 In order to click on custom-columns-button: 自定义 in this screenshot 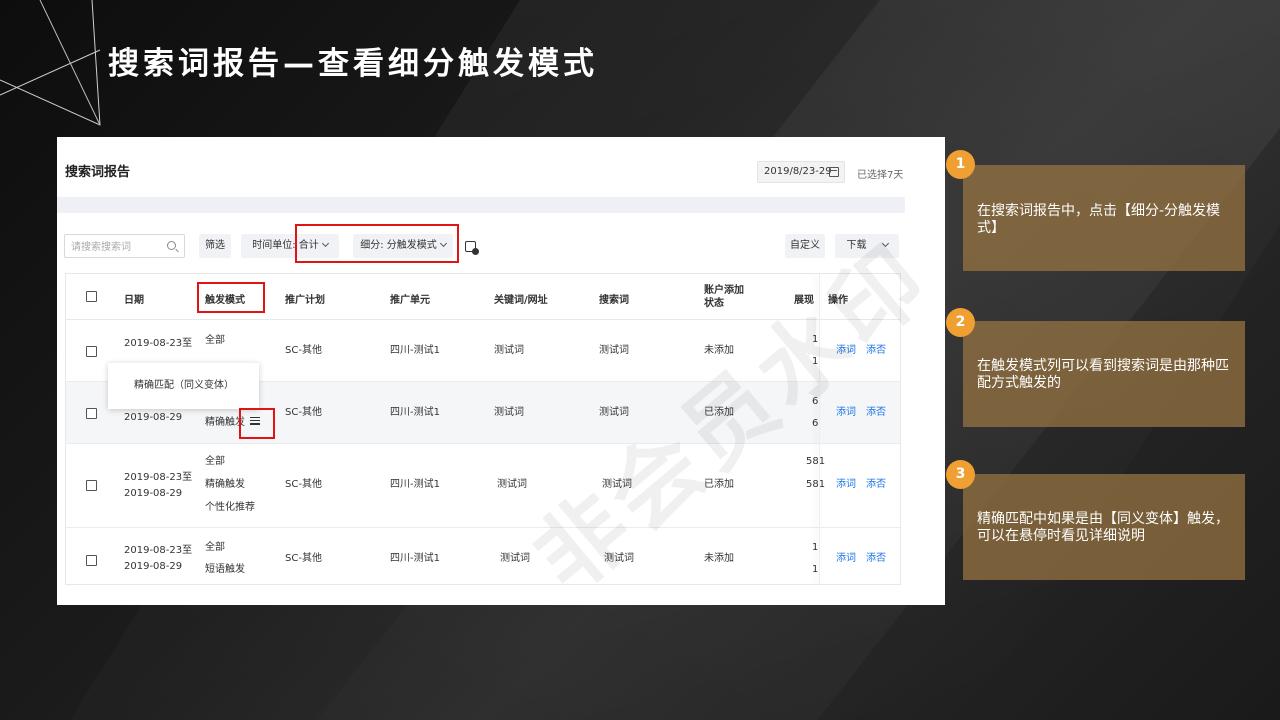, I will do `click(805, 246)`.